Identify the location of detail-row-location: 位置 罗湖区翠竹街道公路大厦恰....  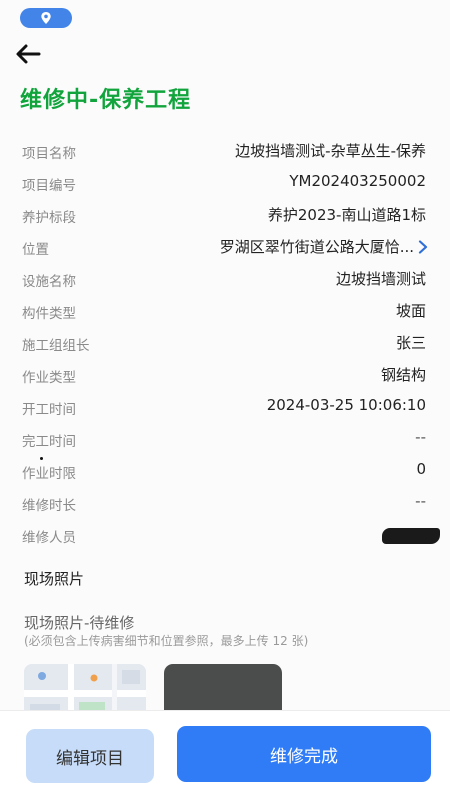
(225, 248).